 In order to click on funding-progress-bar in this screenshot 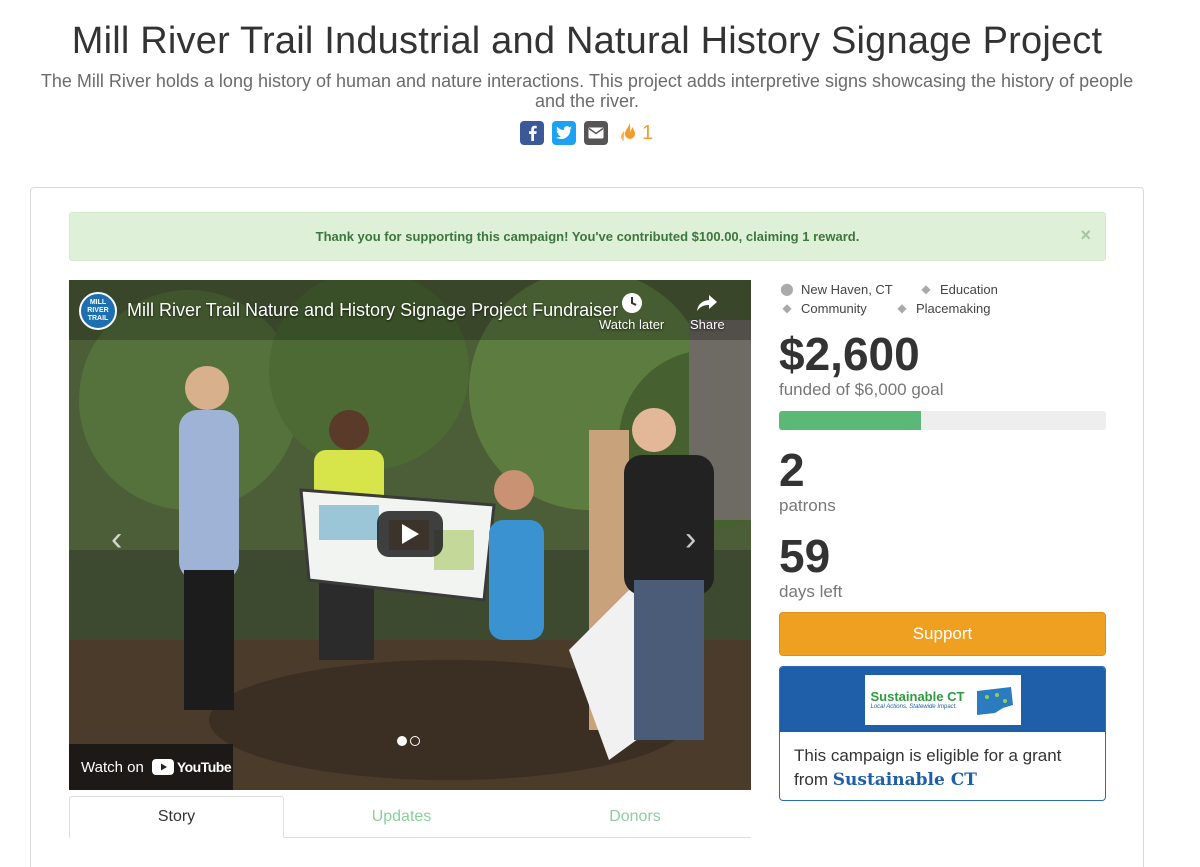, I will do `click(942, 420)`.